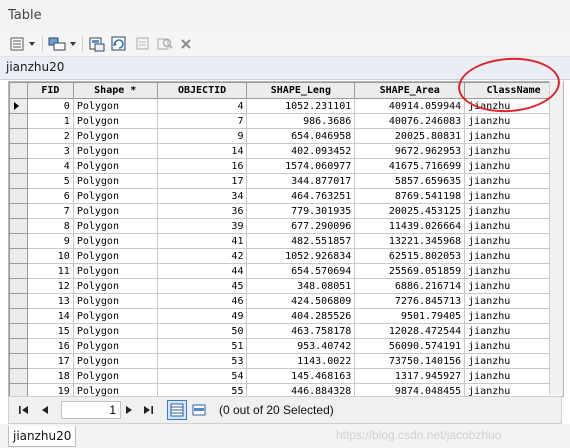  Describe the element at coordinates (286, 136) in the screenshot. I see `table-row: 2 Polygon 9 654.046958 20025.80831 jianzhu` at that location.